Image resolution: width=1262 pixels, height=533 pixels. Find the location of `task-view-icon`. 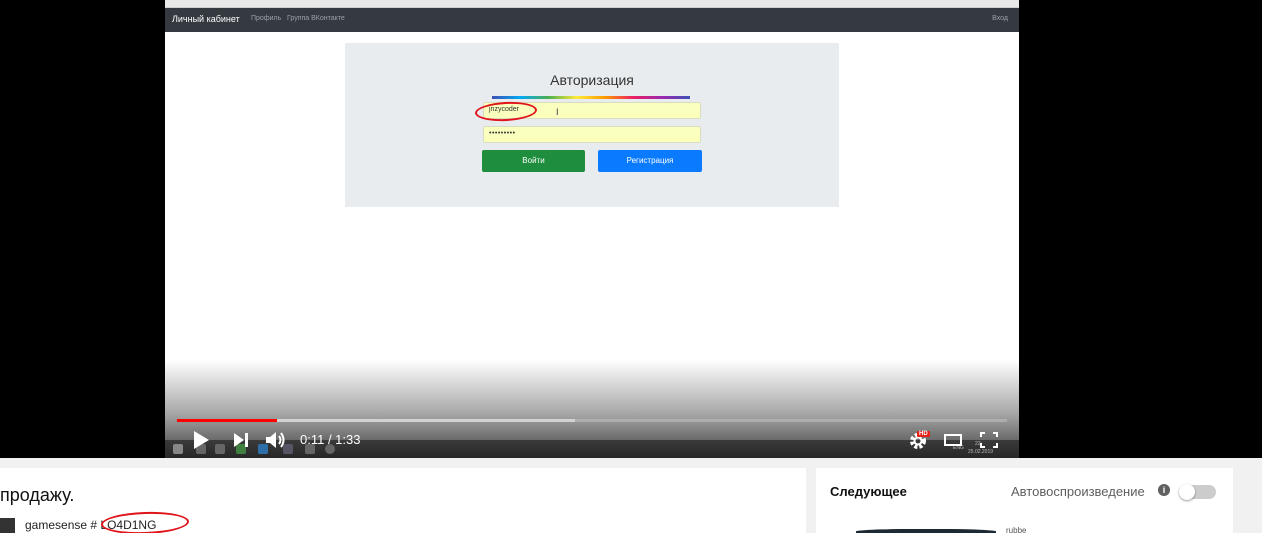

task-view-icon is located at coordinates (220, 449).